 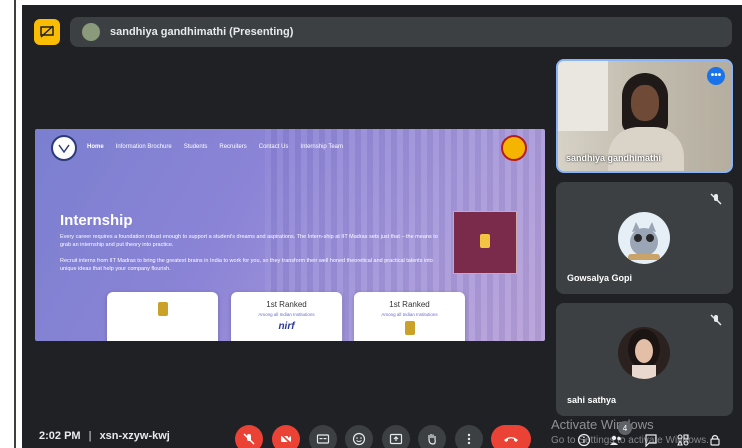 What do you see at coordinates (614, 158) in the screenshot?
I see `participant-name: sandhiya gandhimathi` at bounding box center [614, 158].